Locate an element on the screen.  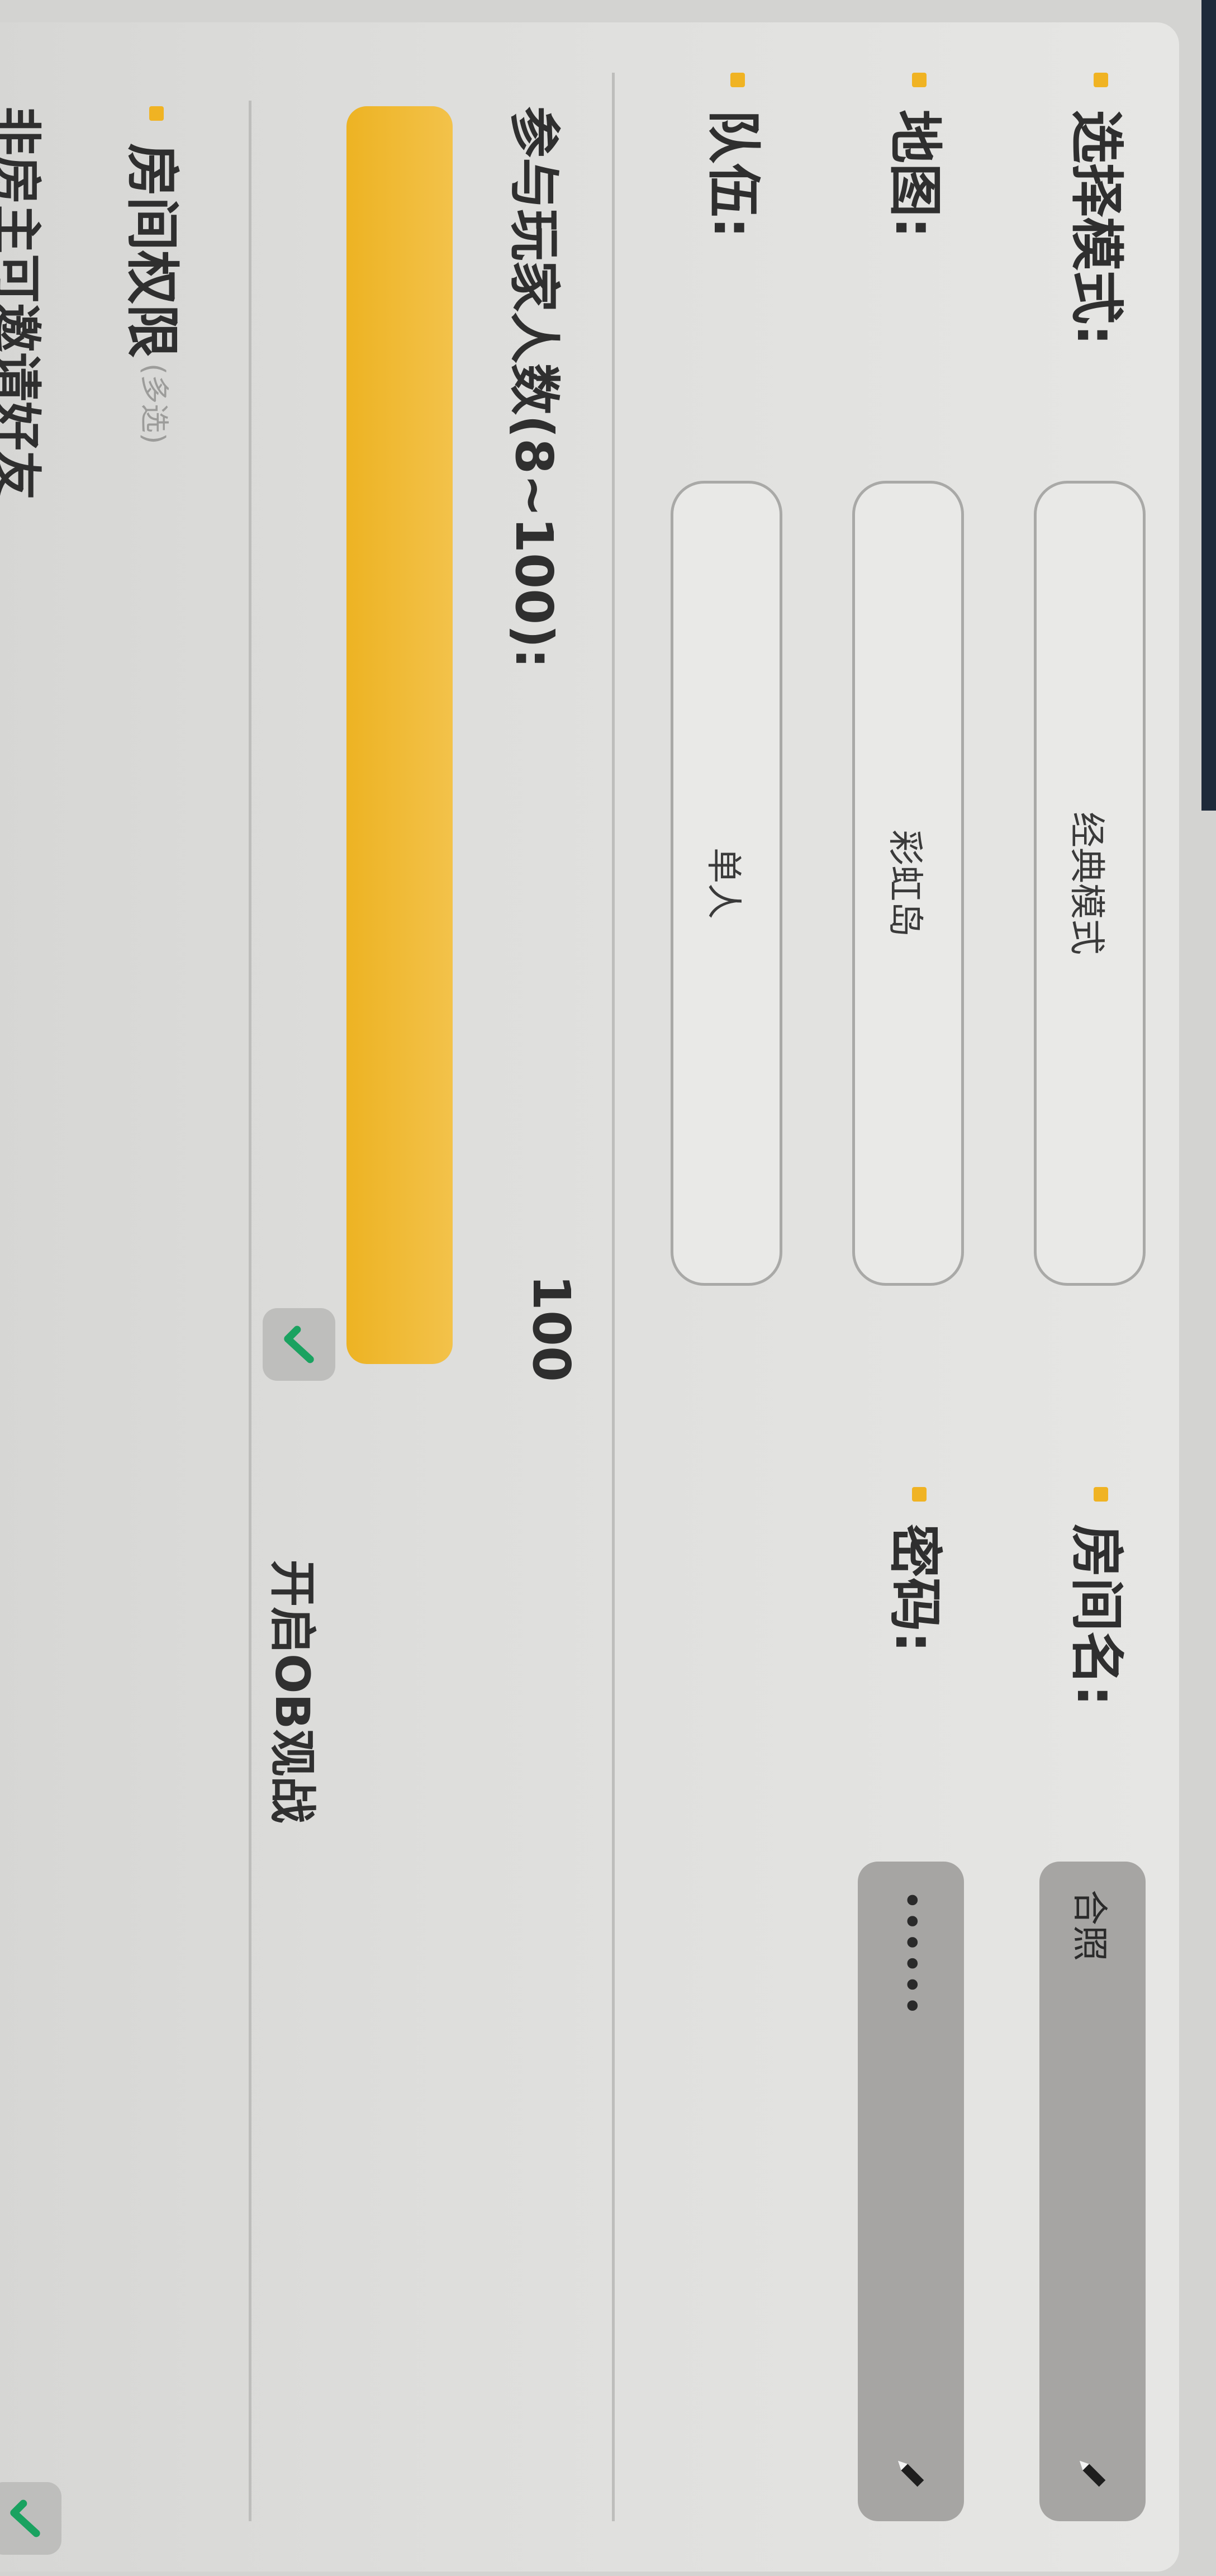
team-select: 单人 is located at coordinates (726, 883).